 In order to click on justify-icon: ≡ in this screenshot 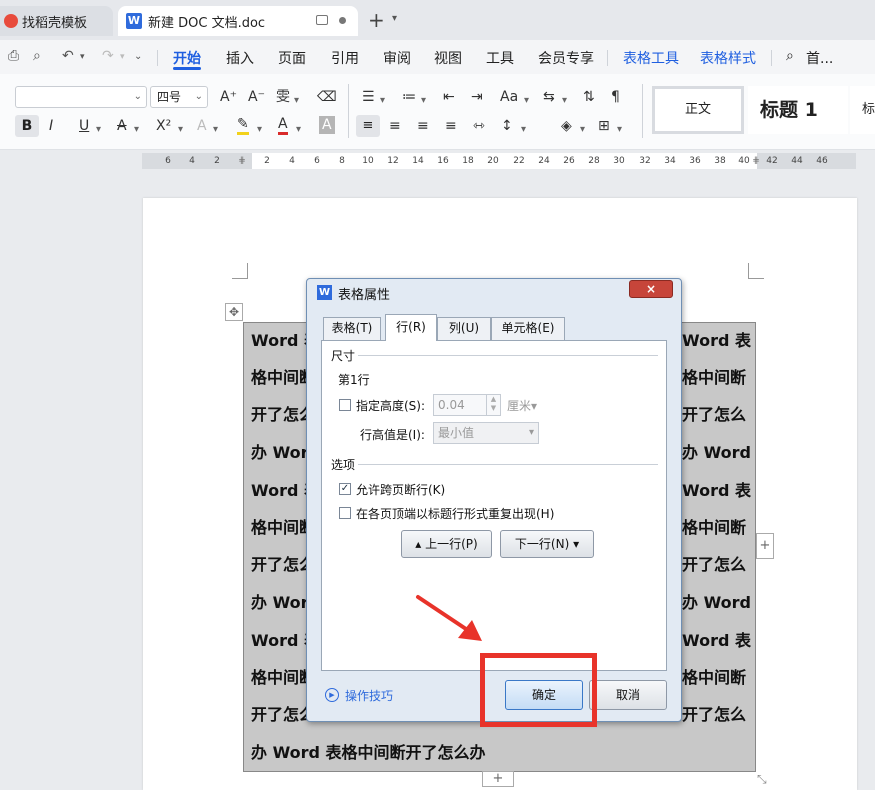, I will do `click(451, 126)`.